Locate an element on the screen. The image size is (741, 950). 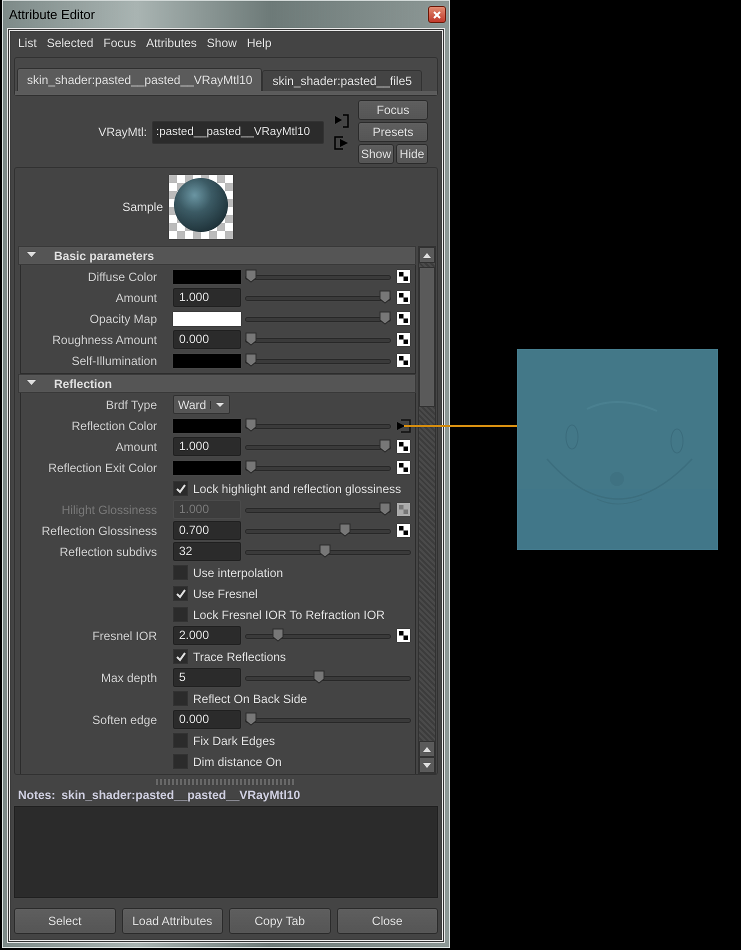
section-header: Reflection is located at coordinates (217, 383).